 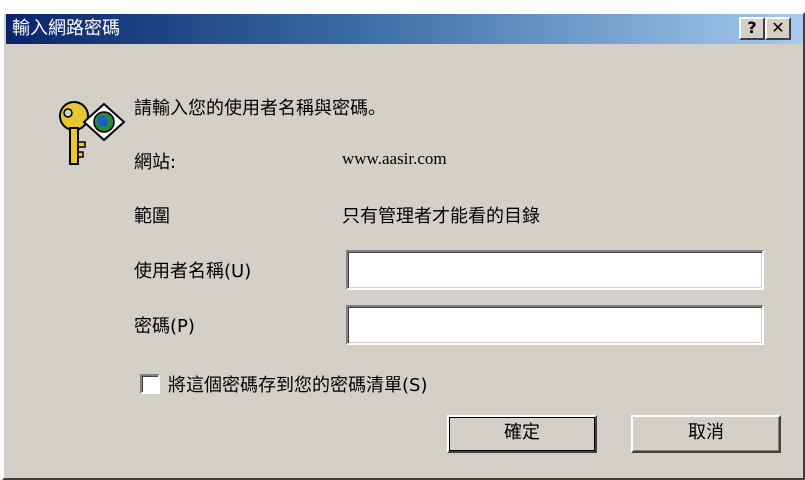 I want to click on dialog-title: 輸入網路密碼, so click(x=66, y=28).